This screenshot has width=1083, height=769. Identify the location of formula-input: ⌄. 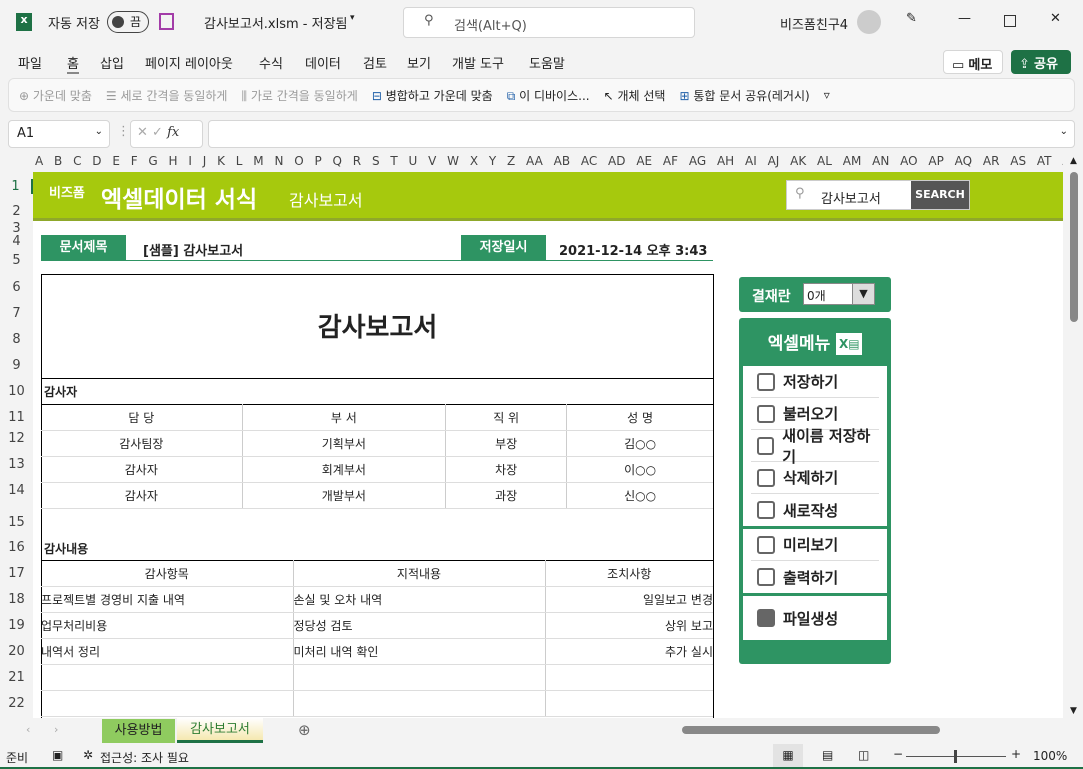
(641, 134).